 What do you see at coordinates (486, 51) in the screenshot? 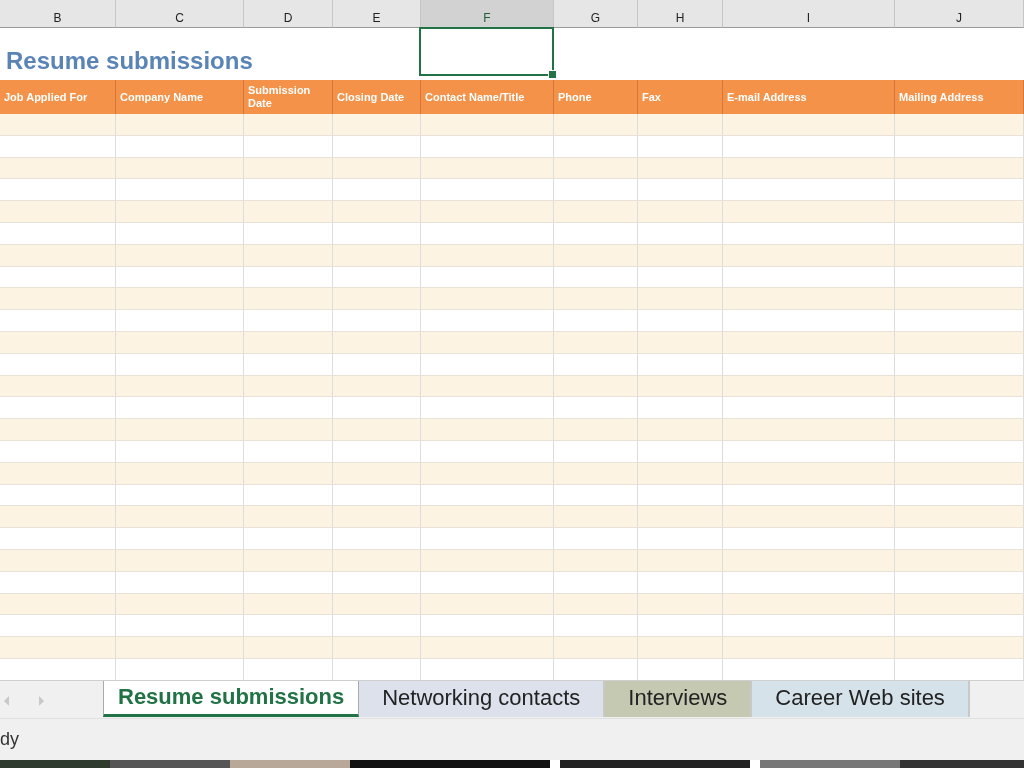
I see `selected-cell` at bounding box center [486, 51].